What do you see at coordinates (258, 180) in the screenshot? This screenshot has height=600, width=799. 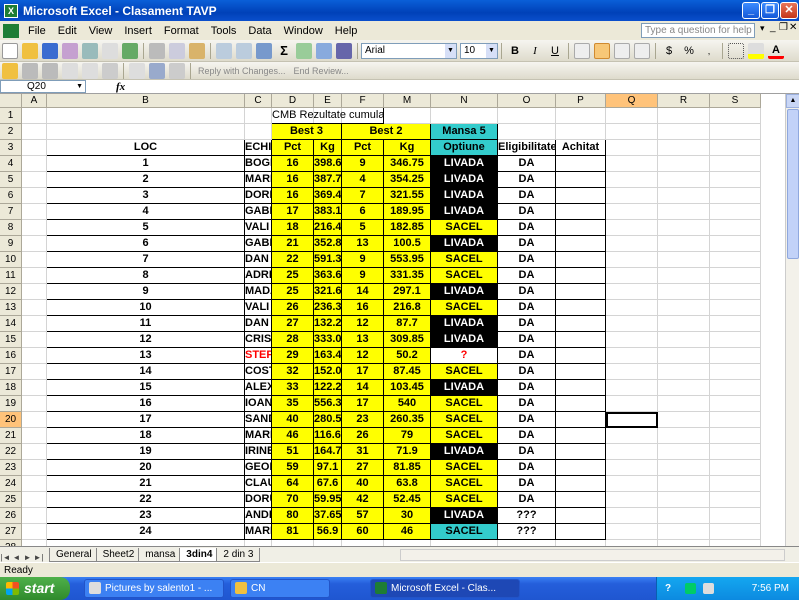 I see `team-cell: MARIUS BARBU -MARIUS DIN` at bounding box center [258, 180].